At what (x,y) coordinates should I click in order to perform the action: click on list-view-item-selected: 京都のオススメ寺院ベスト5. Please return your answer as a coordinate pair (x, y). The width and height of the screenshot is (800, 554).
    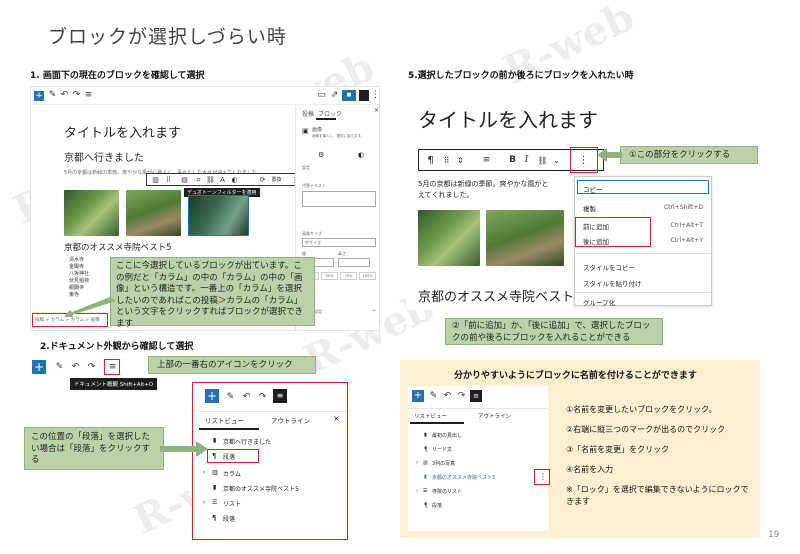
    Looking at the image, I should click on (463, 477).